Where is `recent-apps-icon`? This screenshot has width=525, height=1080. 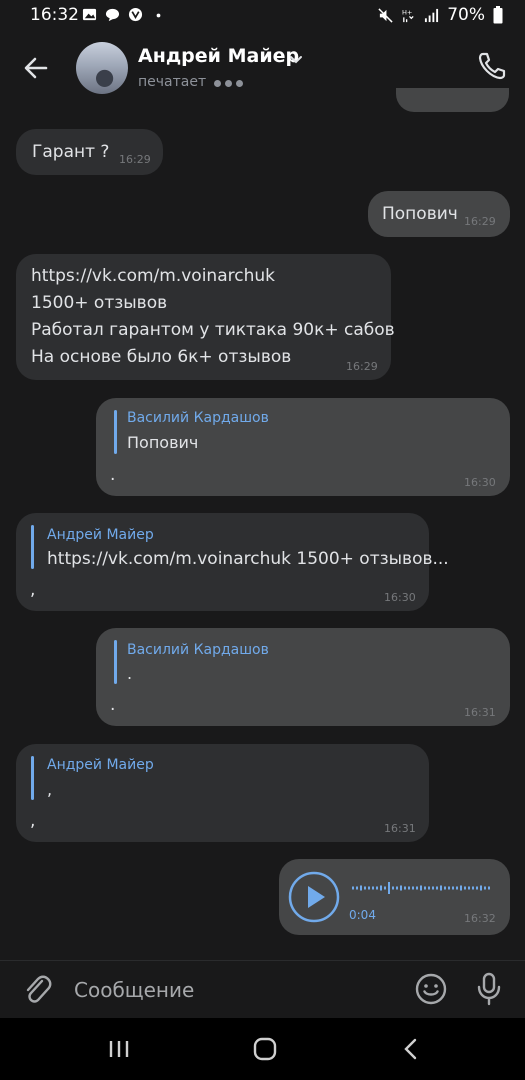 recent-apps-icon is located at coordinates (119, 1049).